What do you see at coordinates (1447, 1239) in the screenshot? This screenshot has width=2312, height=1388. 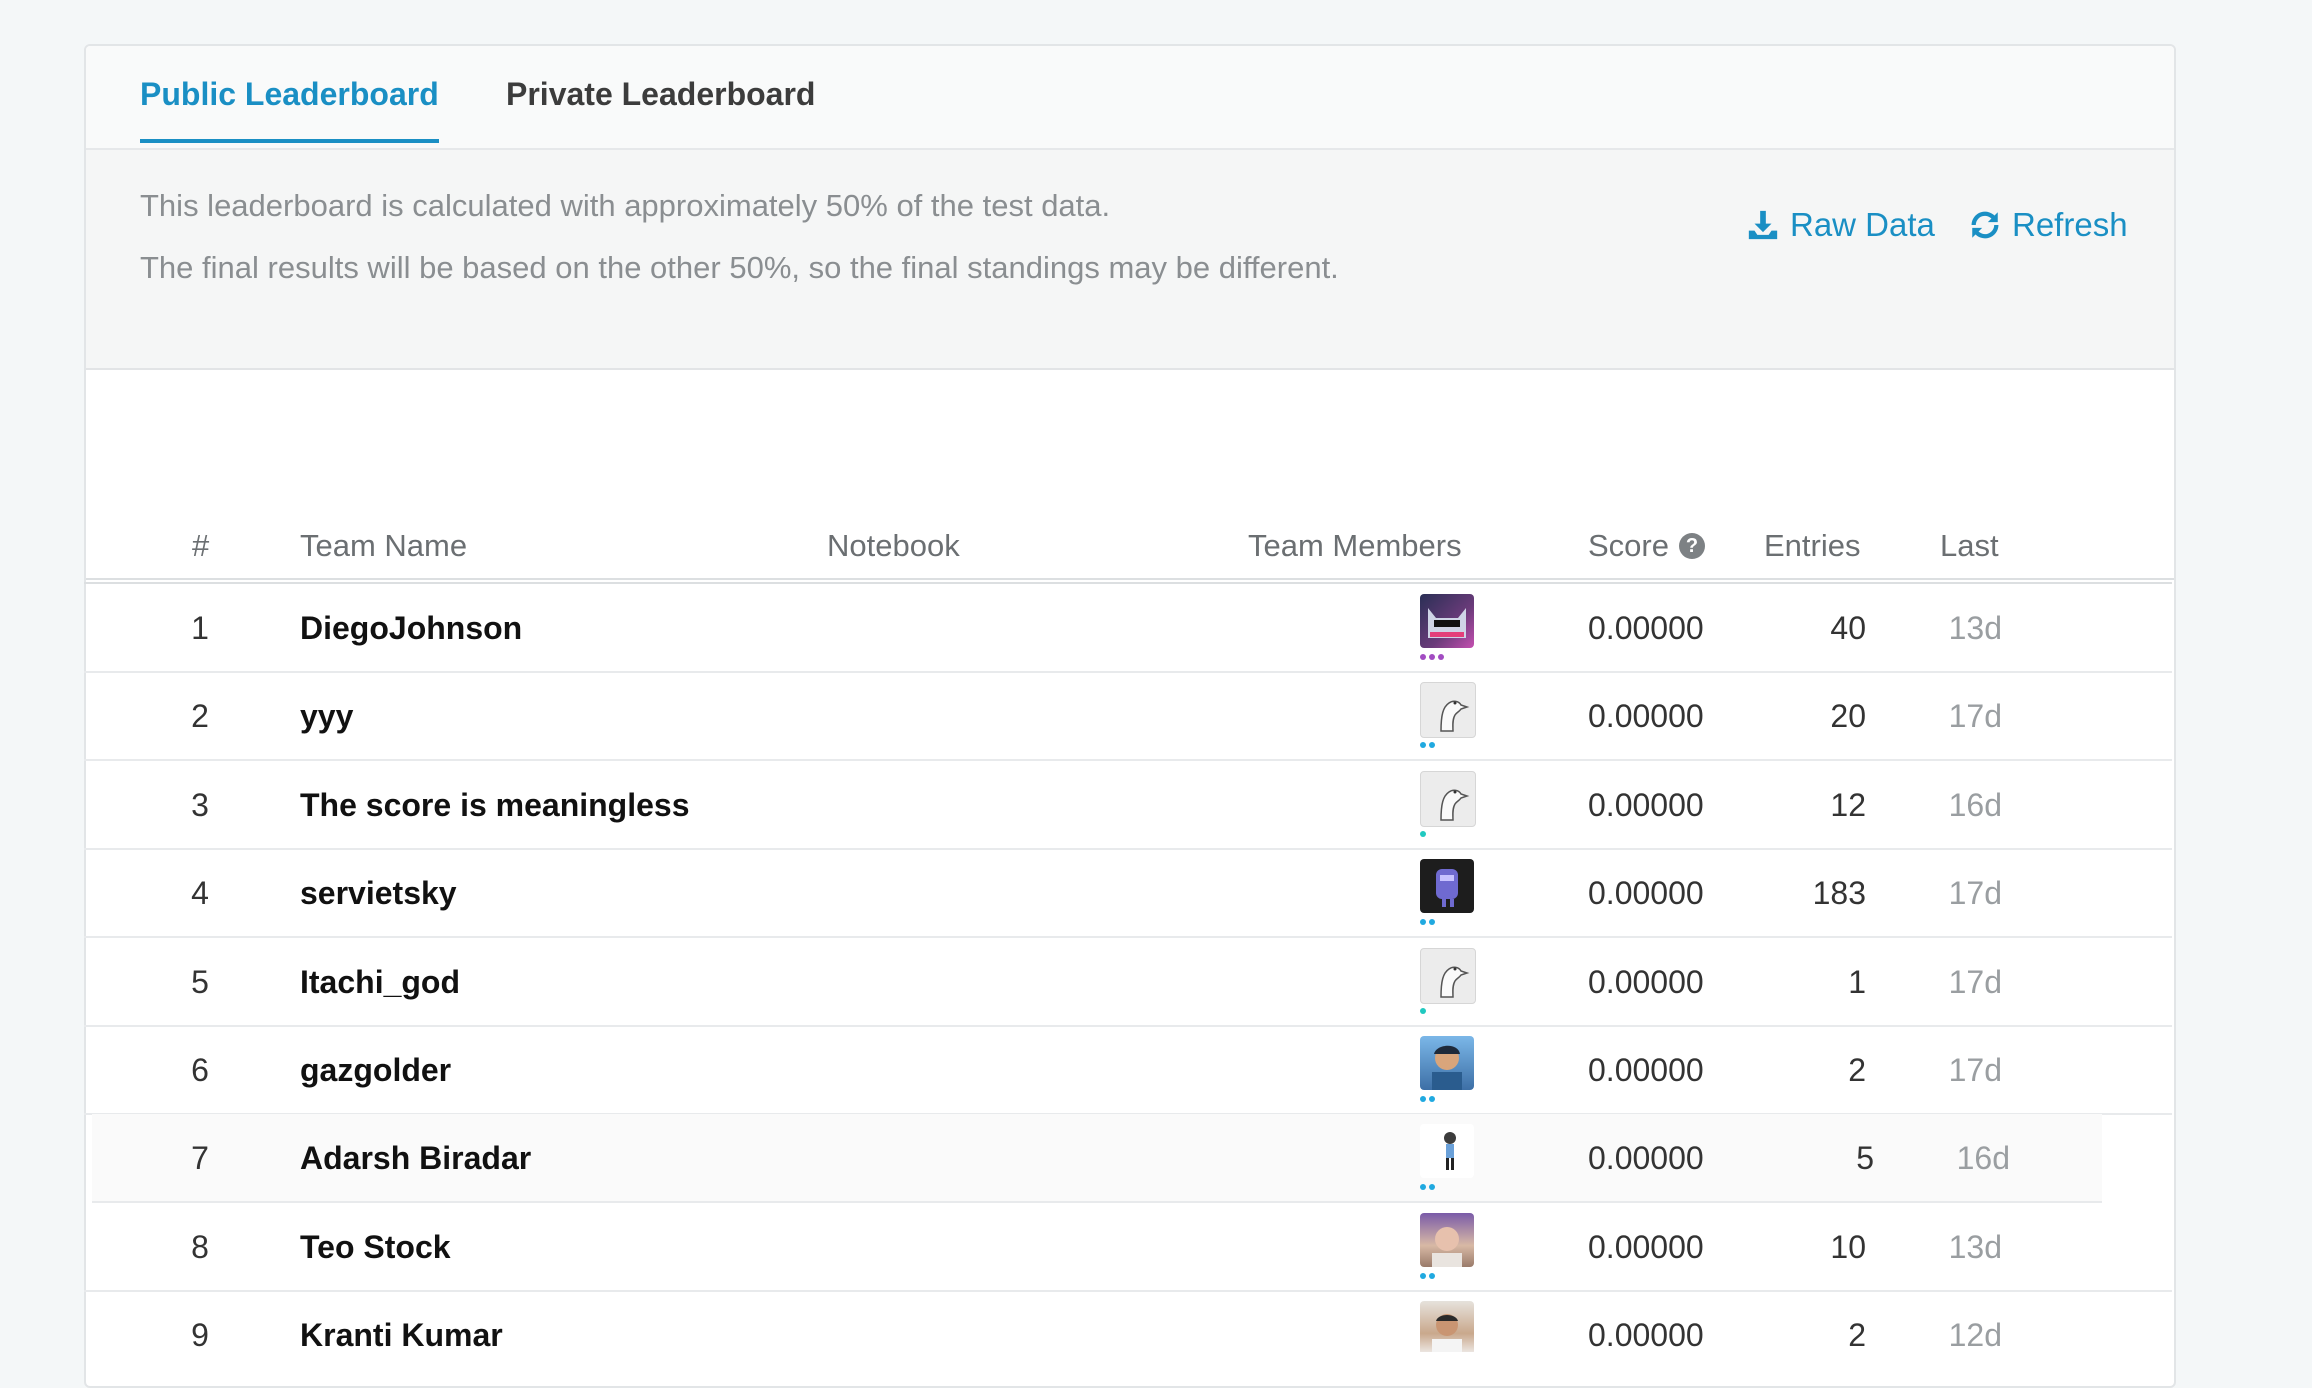 I see `photo-person-avatar` at bounding box center [1447, 1239].